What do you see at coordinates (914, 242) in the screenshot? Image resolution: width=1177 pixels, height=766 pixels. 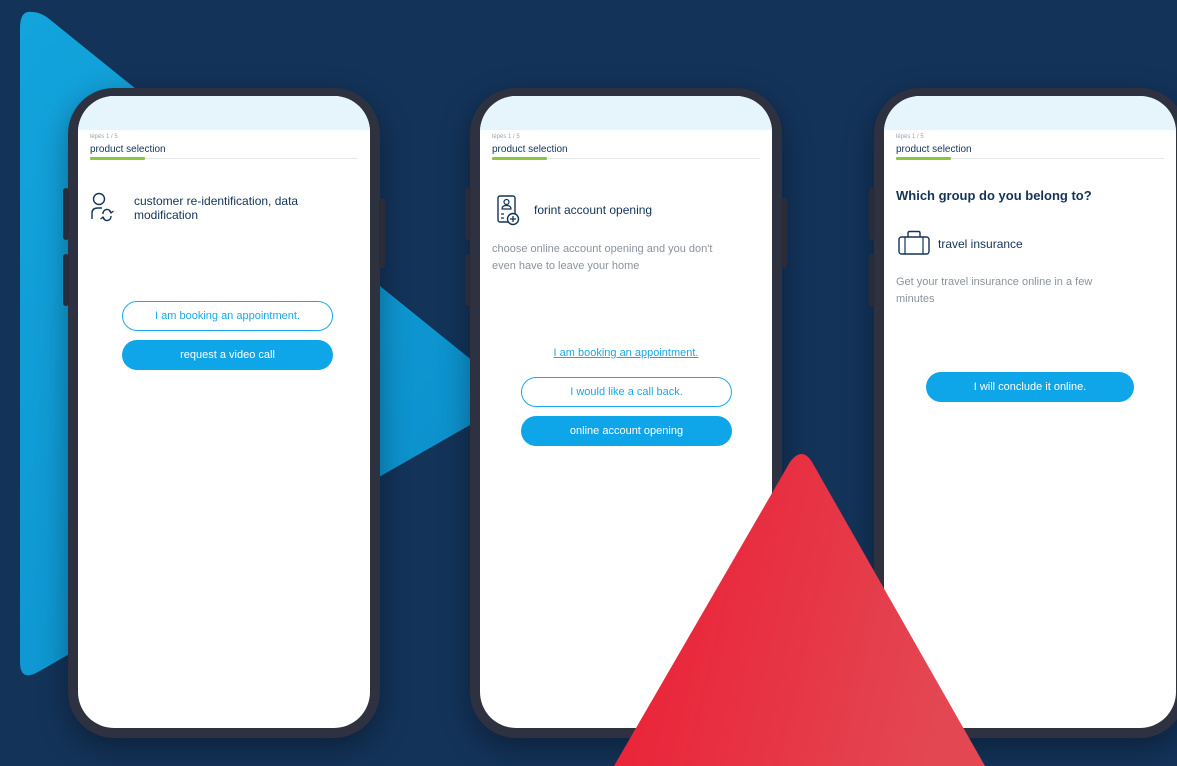 I see `suitcase-icon` at bounding box center [914, 242].